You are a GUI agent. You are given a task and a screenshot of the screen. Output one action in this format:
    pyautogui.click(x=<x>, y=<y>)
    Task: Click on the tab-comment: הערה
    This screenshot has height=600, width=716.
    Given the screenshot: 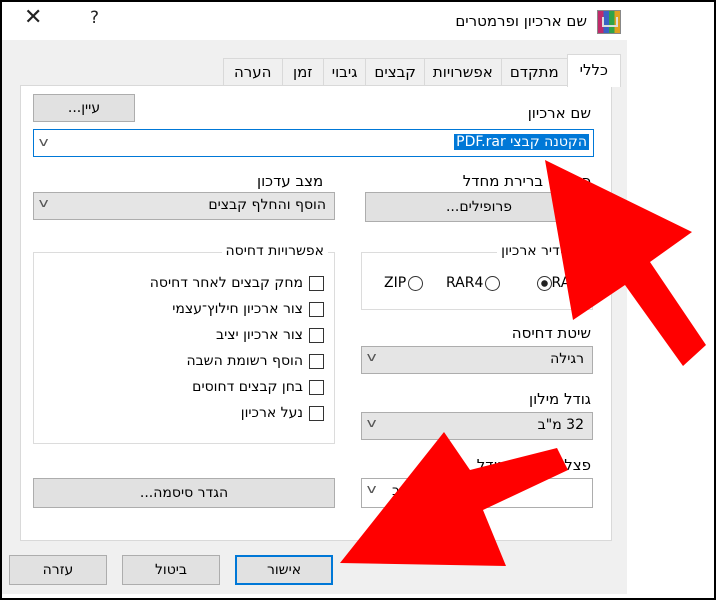 What is the action you would take?
    pyautogui.click(x=252, y=71)
    